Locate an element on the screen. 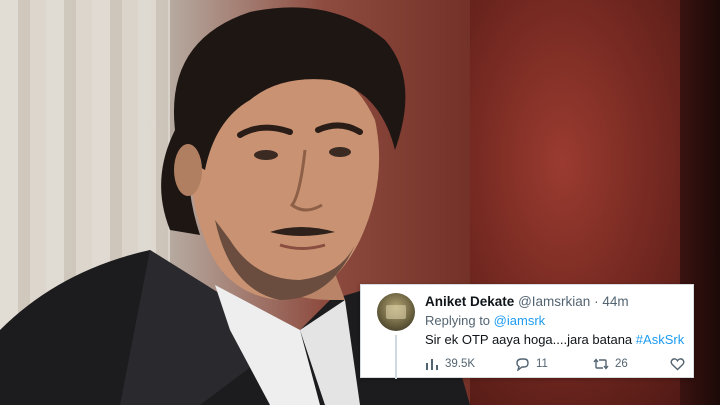 This screenshot has height=405, width=720. views-button: 39.5K is located at coordinates (450, 364).